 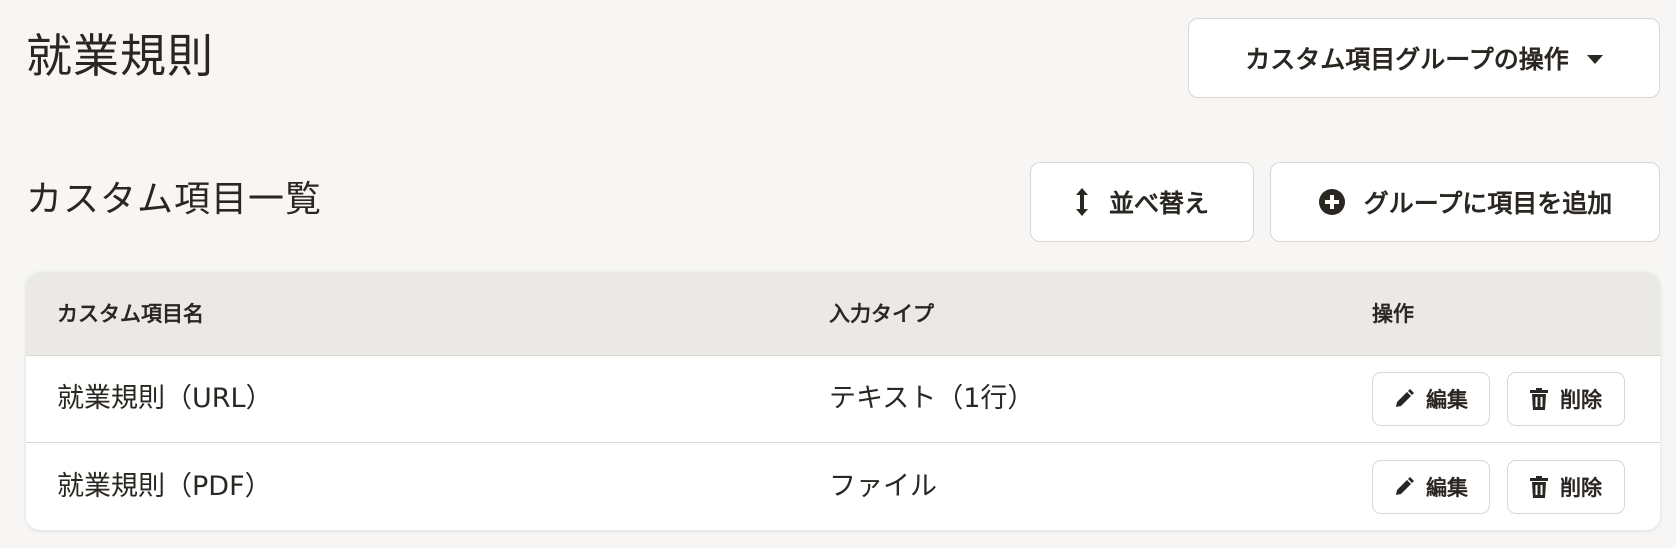 I want to click on sort-arrows-icon, so click(x=1082, y=202).